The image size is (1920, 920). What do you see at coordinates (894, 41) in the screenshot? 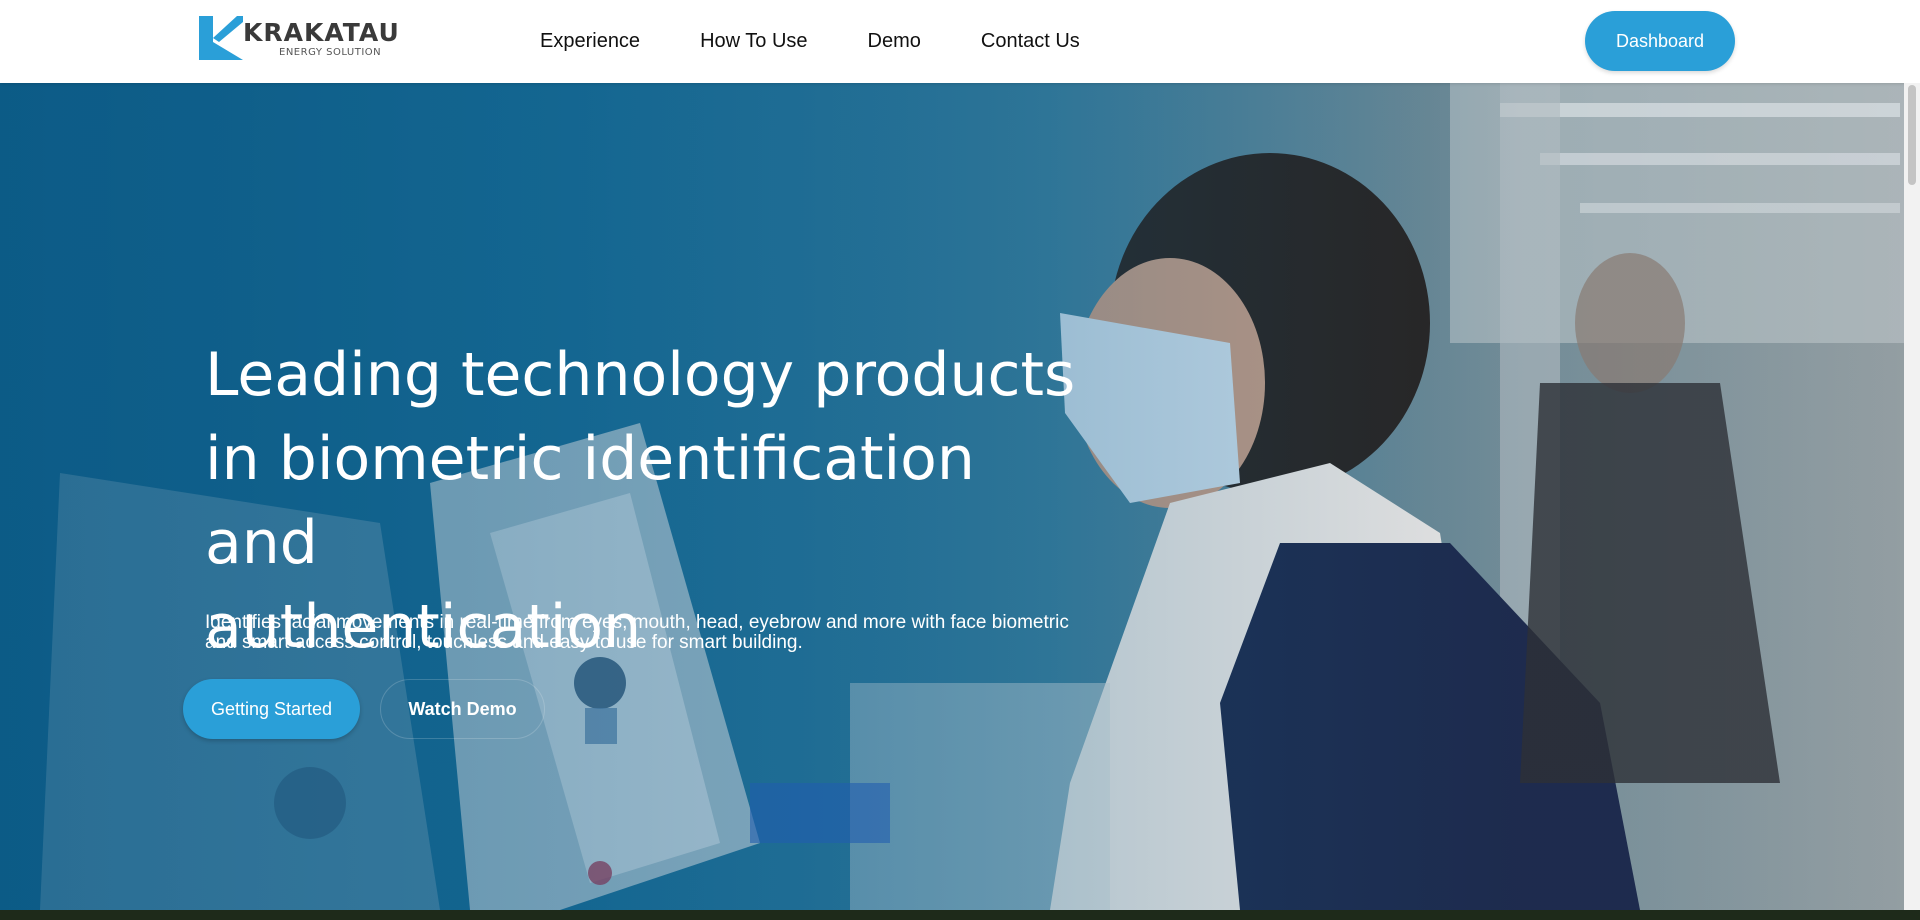
I see `nav-demo: Demo` at bounding box center [894, 41].